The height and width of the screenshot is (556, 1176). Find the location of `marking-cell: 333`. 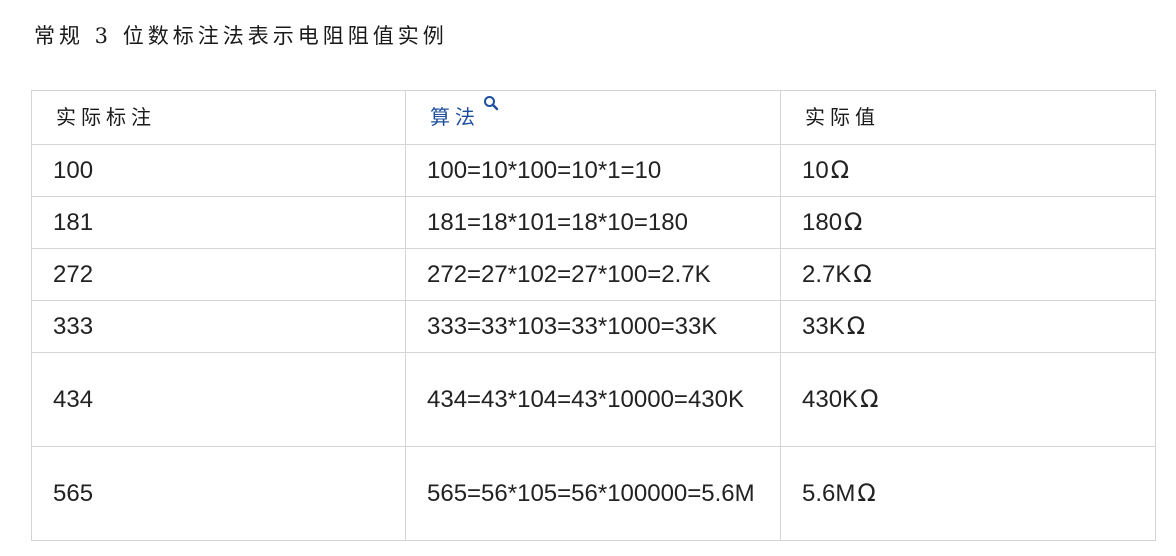

marking-cell: 333 is located at coordinates (218, 326).